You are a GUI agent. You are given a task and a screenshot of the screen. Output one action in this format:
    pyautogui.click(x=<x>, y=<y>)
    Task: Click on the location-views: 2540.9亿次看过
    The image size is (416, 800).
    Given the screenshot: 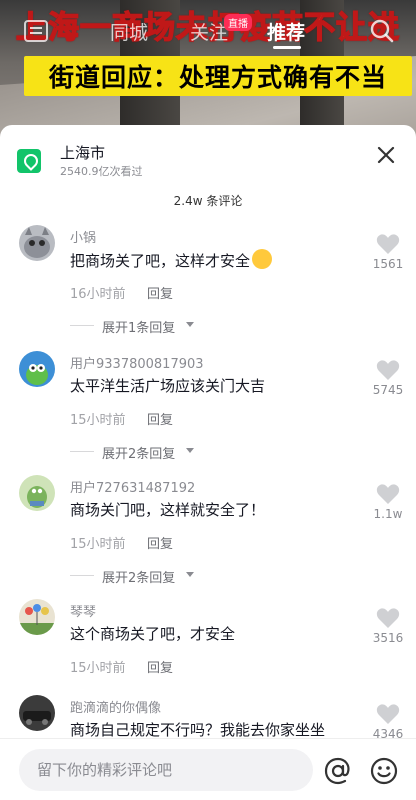 What is the action you would take?
    pyautogui.click(x=101, y=171)
    